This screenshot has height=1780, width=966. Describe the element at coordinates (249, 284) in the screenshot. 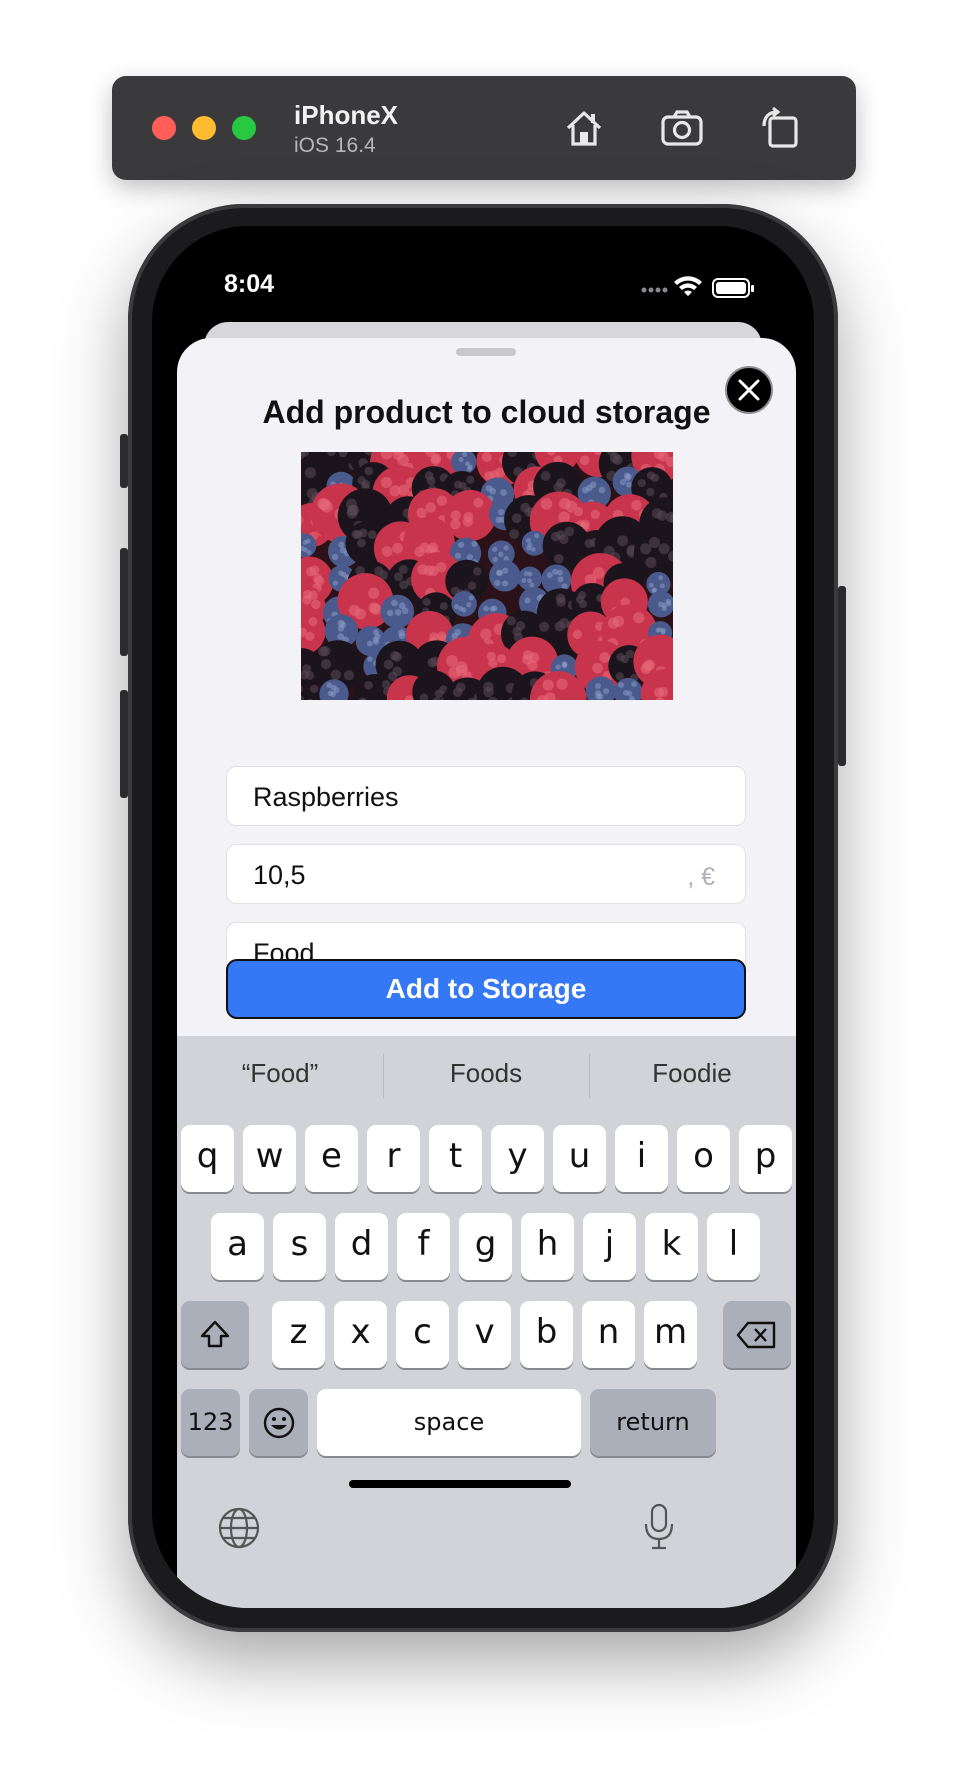

I see `status-time: 8:04` at that location.